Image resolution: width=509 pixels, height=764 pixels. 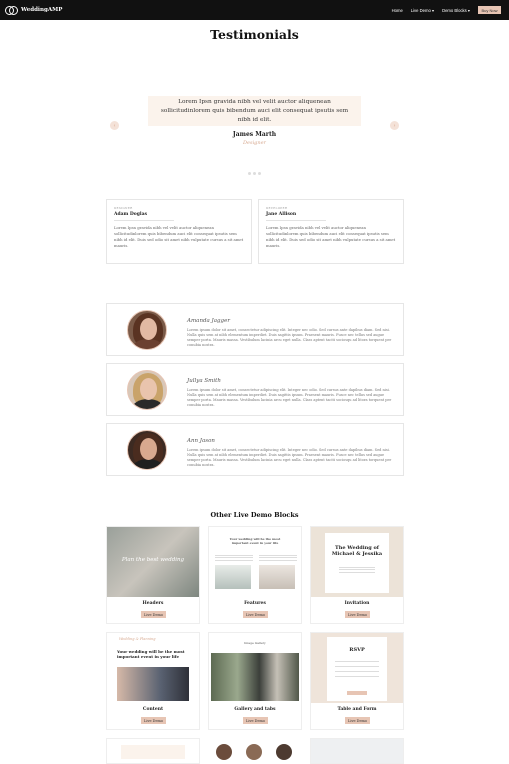 I want to click on thumbnail-caption: Image Gallery, so click(x=255, y=643).